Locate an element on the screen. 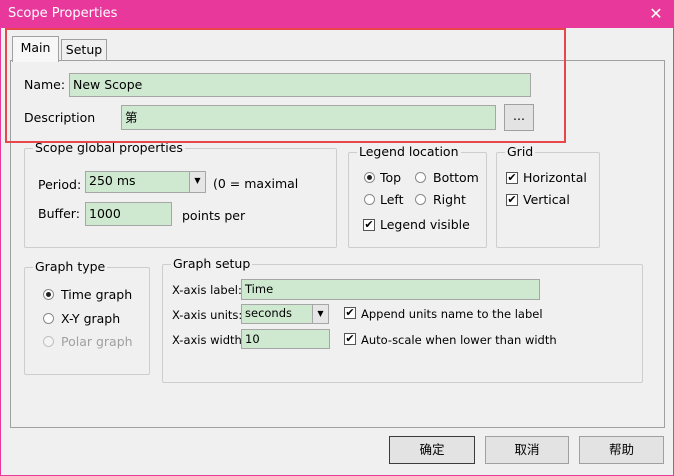 The height and width of the screenshot is (476, 674). tab-main: Main is located at coordinates (35, 49).